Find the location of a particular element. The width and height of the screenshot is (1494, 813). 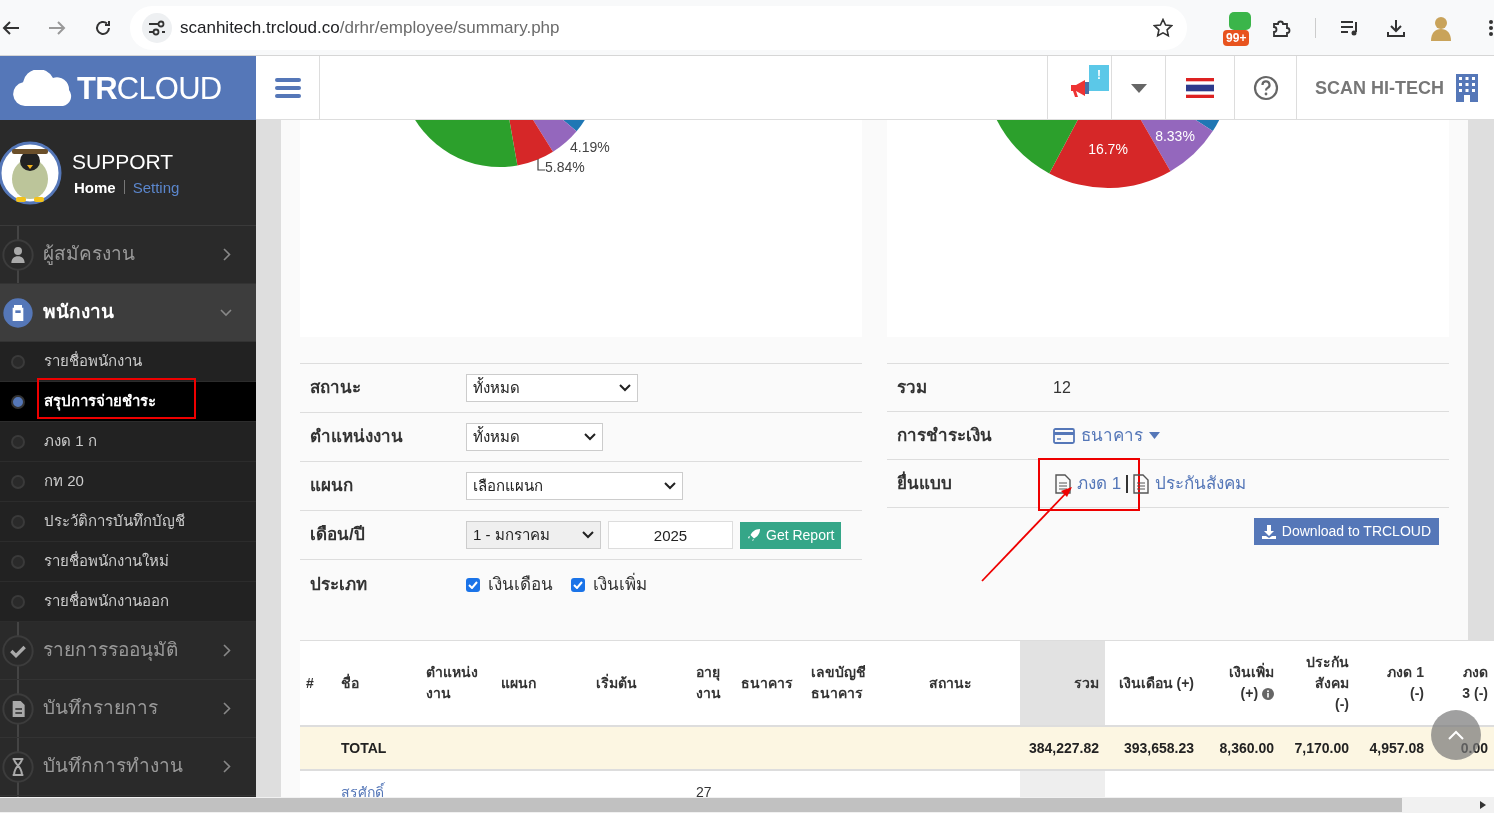

forward-icon is located at coordinates (57, 27).